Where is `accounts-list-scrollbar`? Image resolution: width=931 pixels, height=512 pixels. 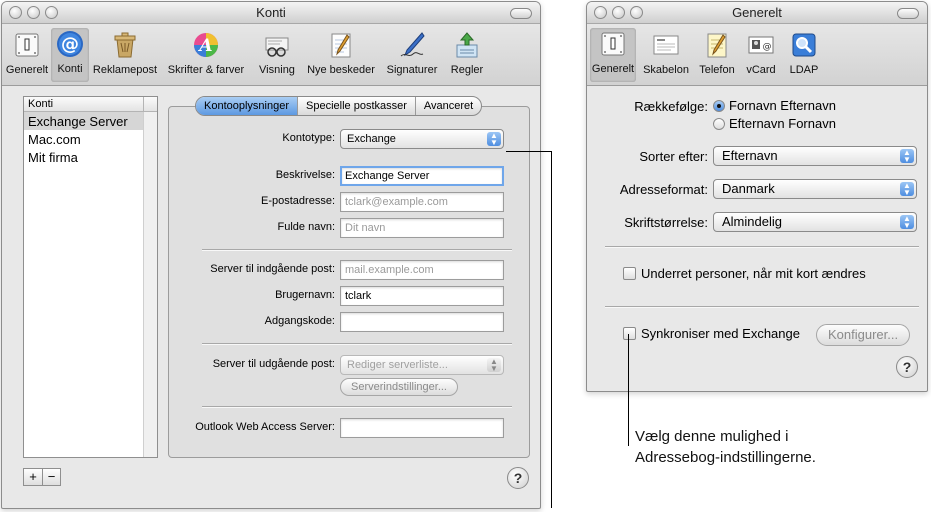
accounts-list-scrollbar is located at coordinates (150, 284).